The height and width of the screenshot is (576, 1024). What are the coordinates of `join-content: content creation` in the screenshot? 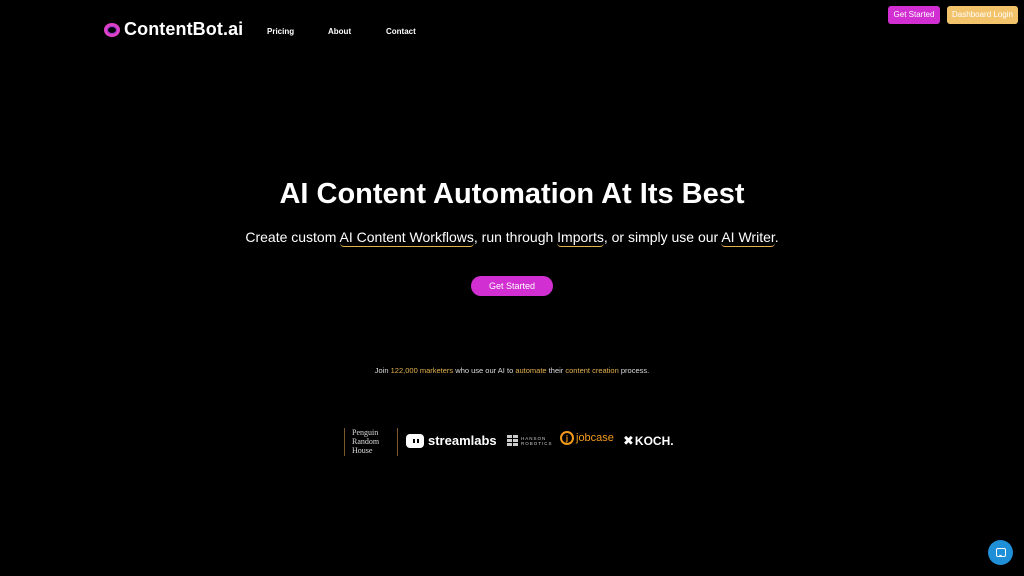 It's located at (592, 370).